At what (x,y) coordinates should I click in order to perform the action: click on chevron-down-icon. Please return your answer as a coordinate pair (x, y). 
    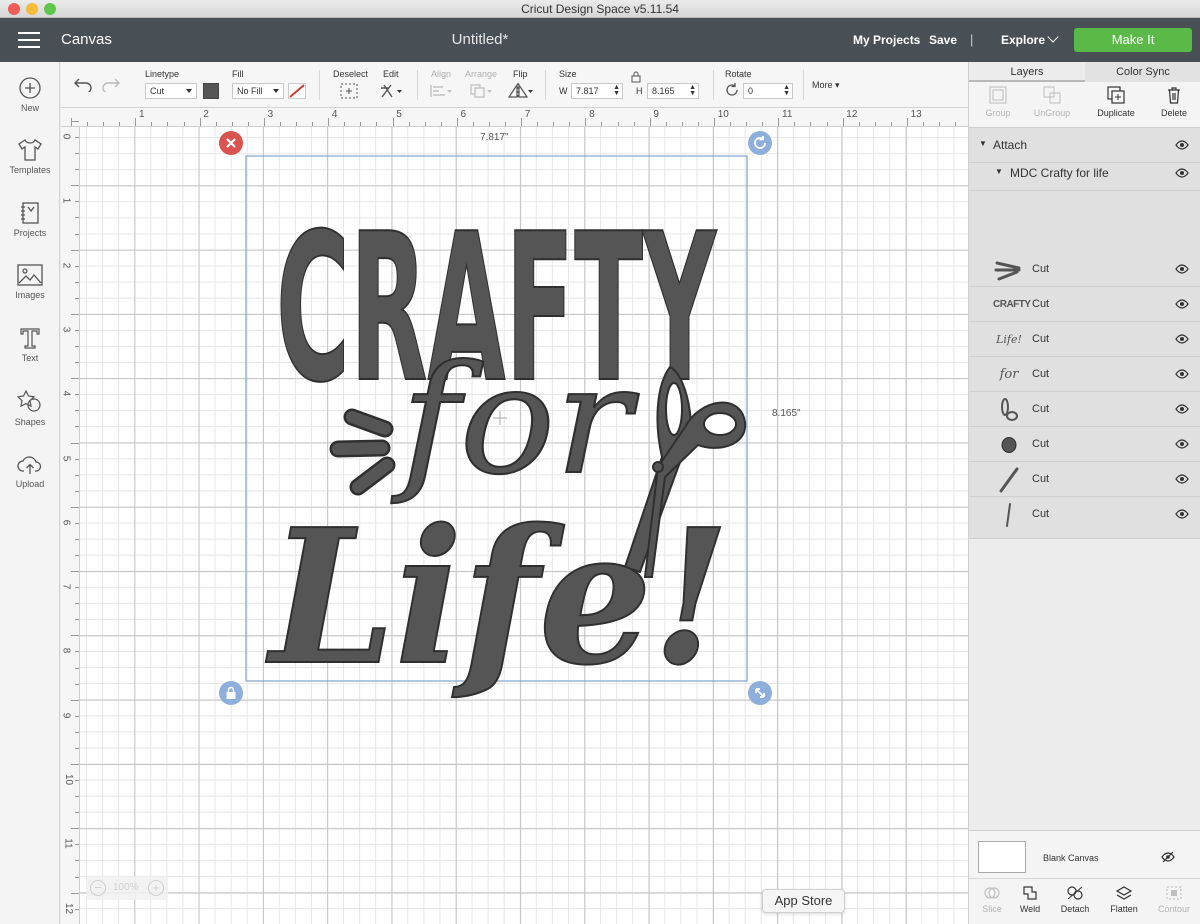
    Looking at the image, I should click on (1053, 37).